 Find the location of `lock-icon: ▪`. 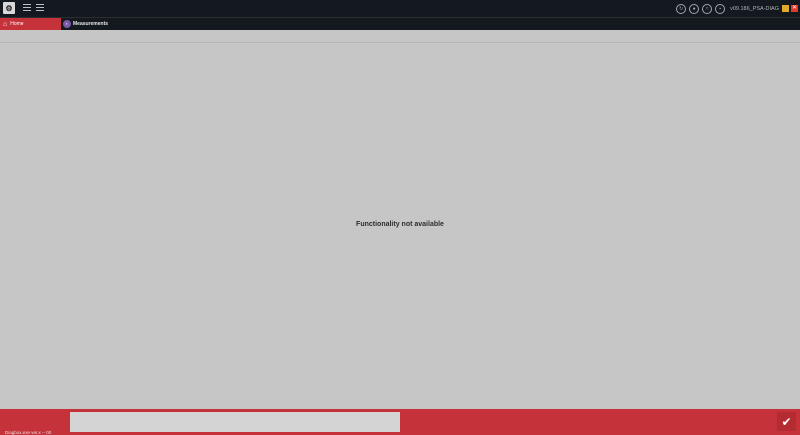

lock-icon: ▪ is located at coordinates (720, 8).